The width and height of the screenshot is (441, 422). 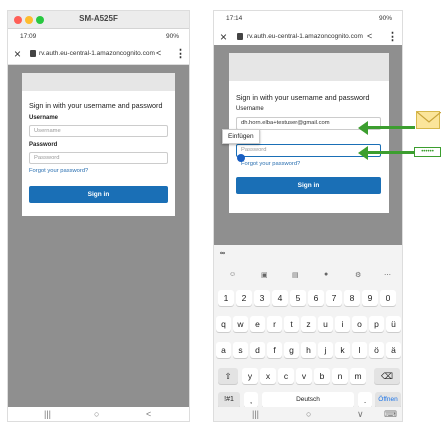 I want to click on mac-title-bar: SM-A525F, so click(x=98, y=20).